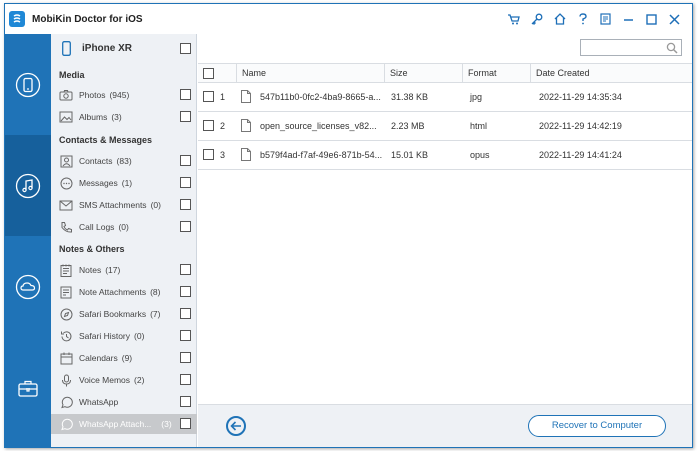 The image size is (700, 451). I want to click on column-header-date: Date Created, so click(611, 73).